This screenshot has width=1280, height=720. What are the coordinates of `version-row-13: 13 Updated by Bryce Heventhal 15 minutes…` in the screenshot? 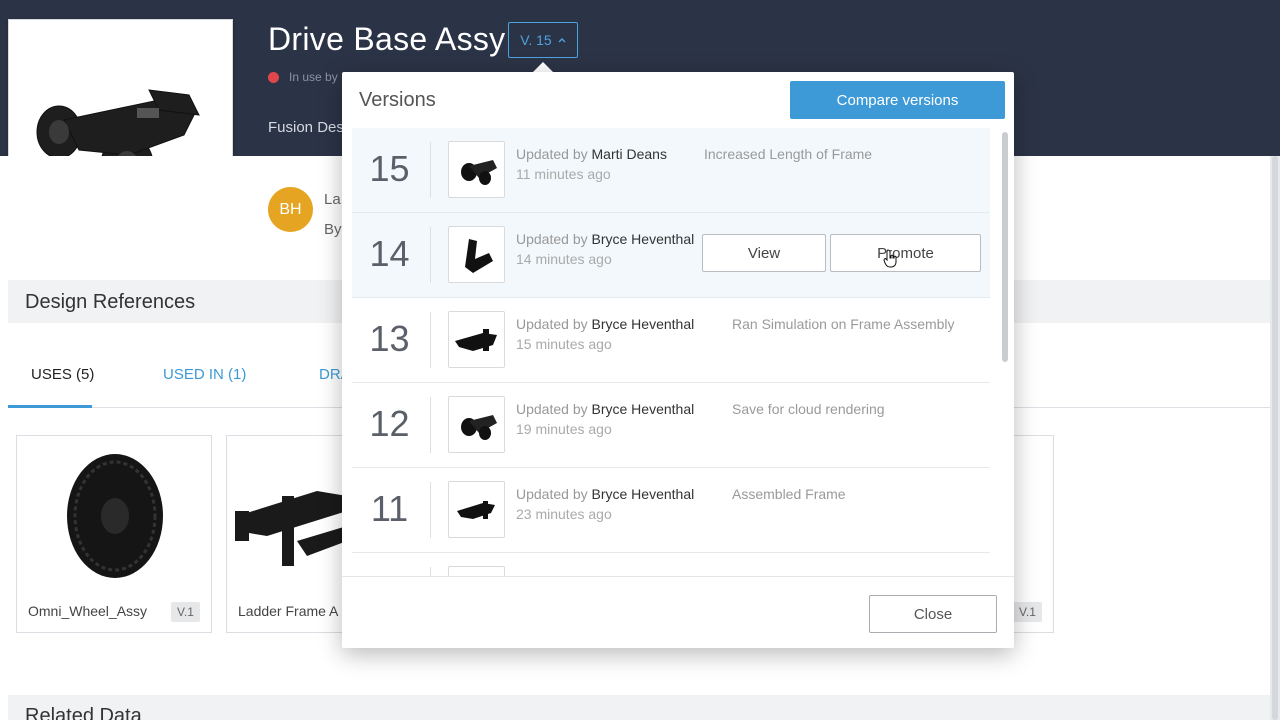 It's located at (671, 340).